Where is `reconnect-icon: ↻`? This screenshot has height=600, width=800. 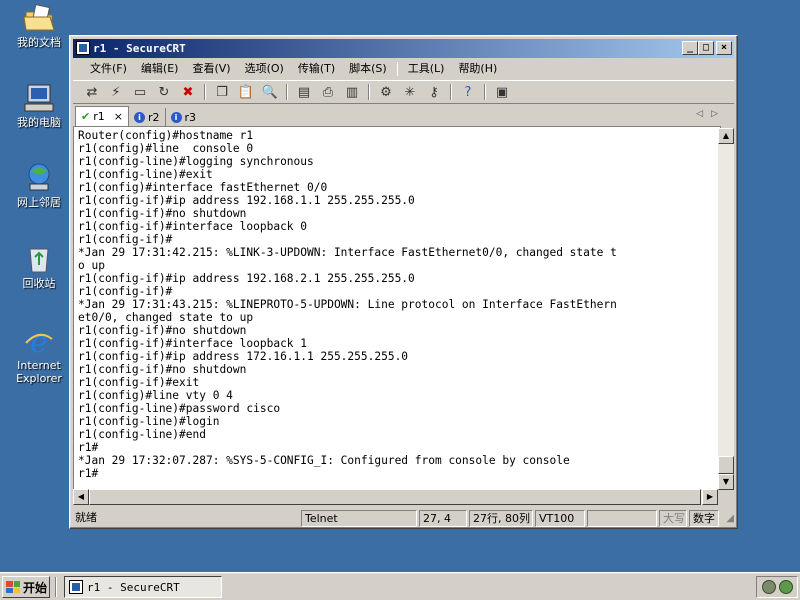
reconnect-icon: ↻ is located at coordinates (164, 92).